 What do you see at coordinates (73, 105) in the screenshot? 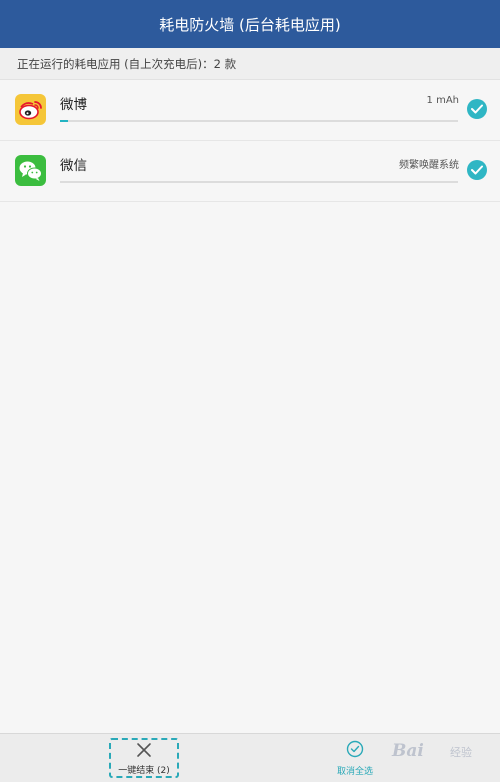
I see `app-name: 微博` at bounding box center [73, 105].